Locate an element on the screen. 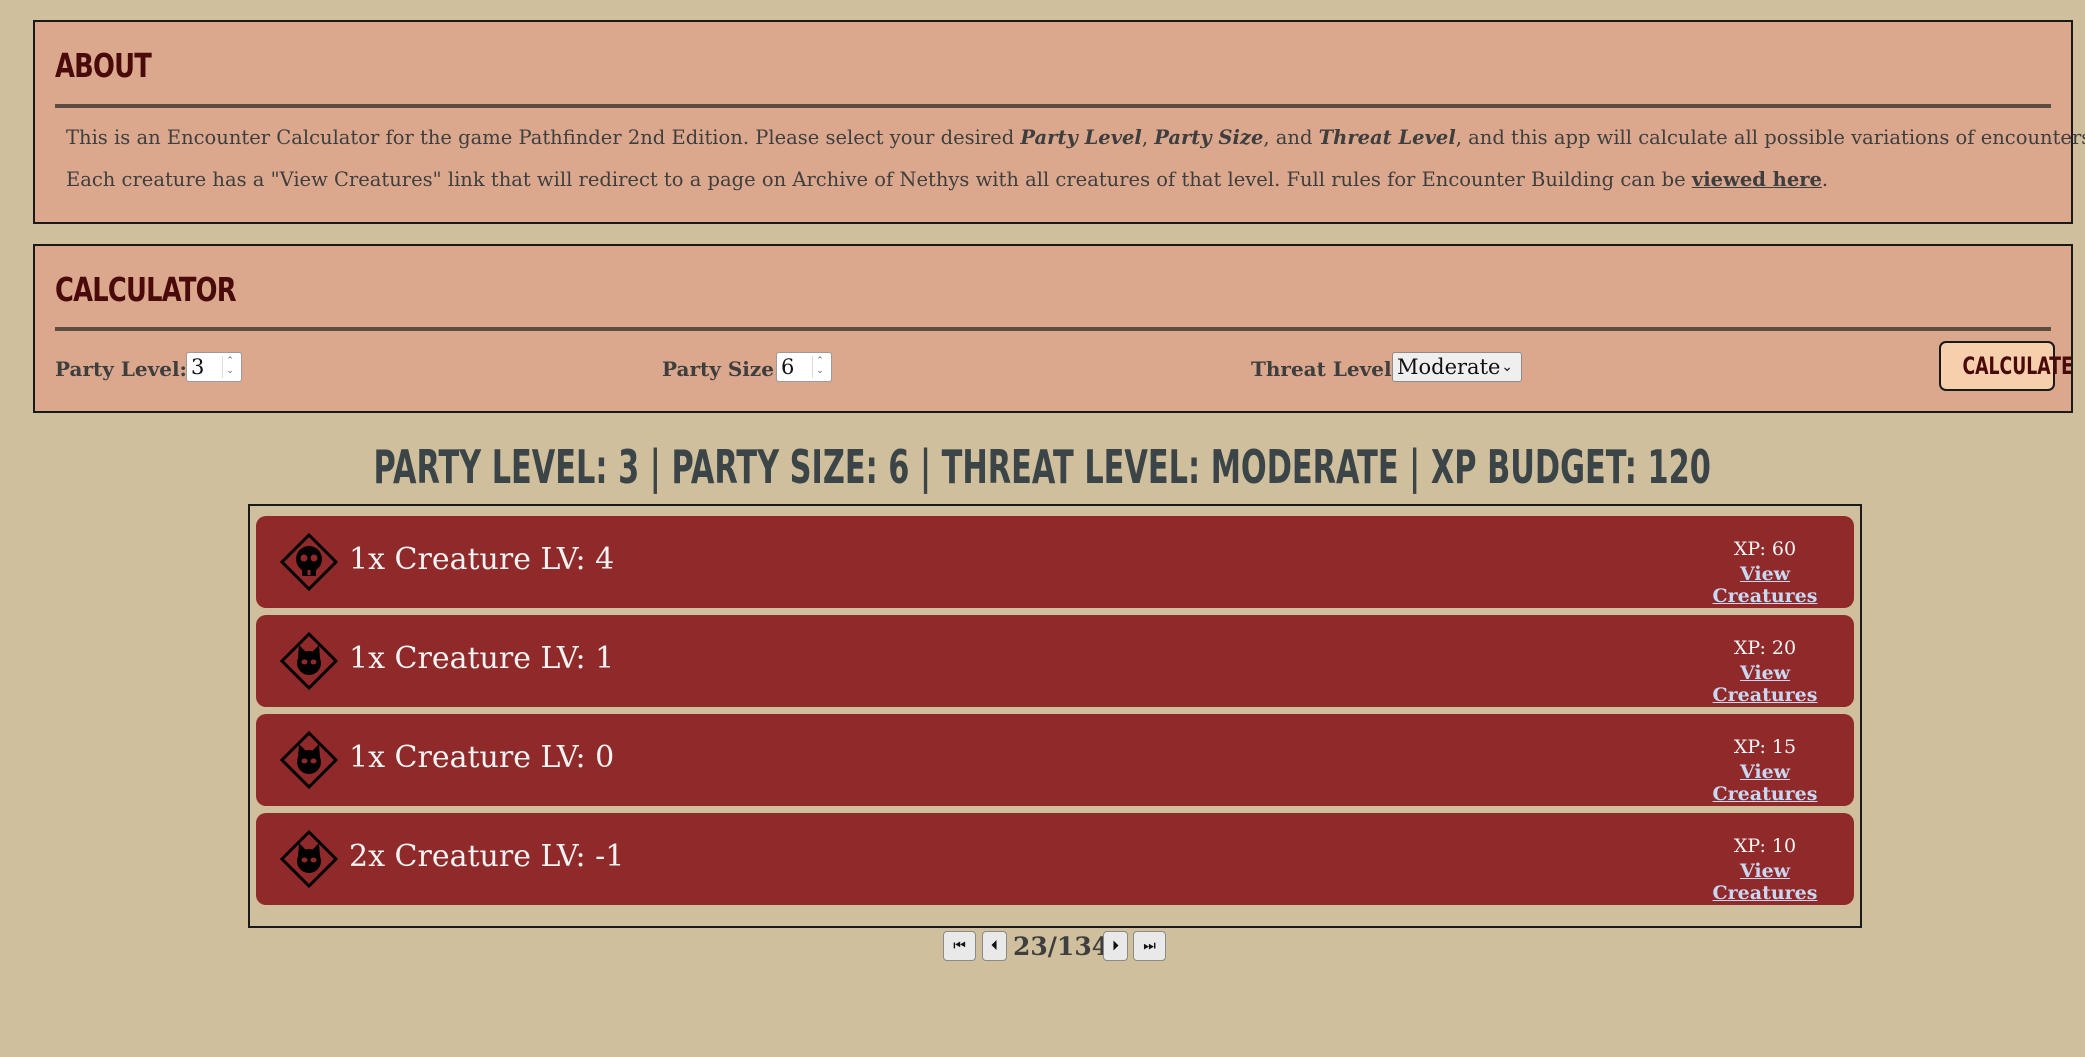 Image resolution: width=2085 pixels, height=1057 pixels. pagination: ⏮ ⏴ 23/134 ⏵ ⏭ is located at coordinates (1042, 948).